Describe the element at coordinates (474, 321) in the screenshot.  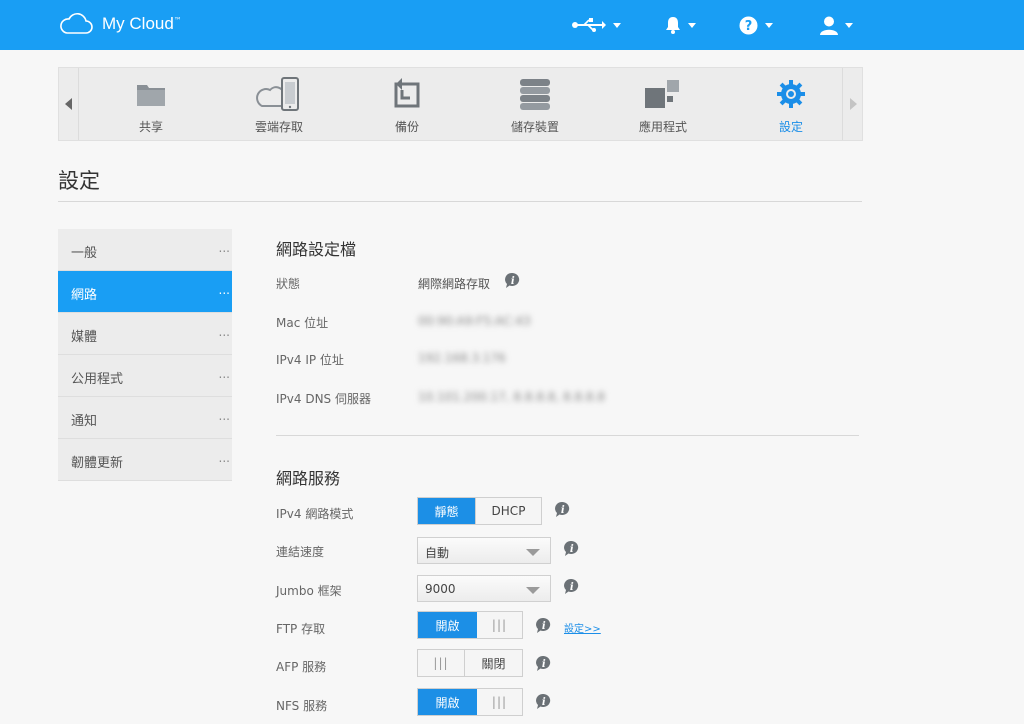
I see `mac-address-value: 00:90:A9:F5:AC:43` at that location.